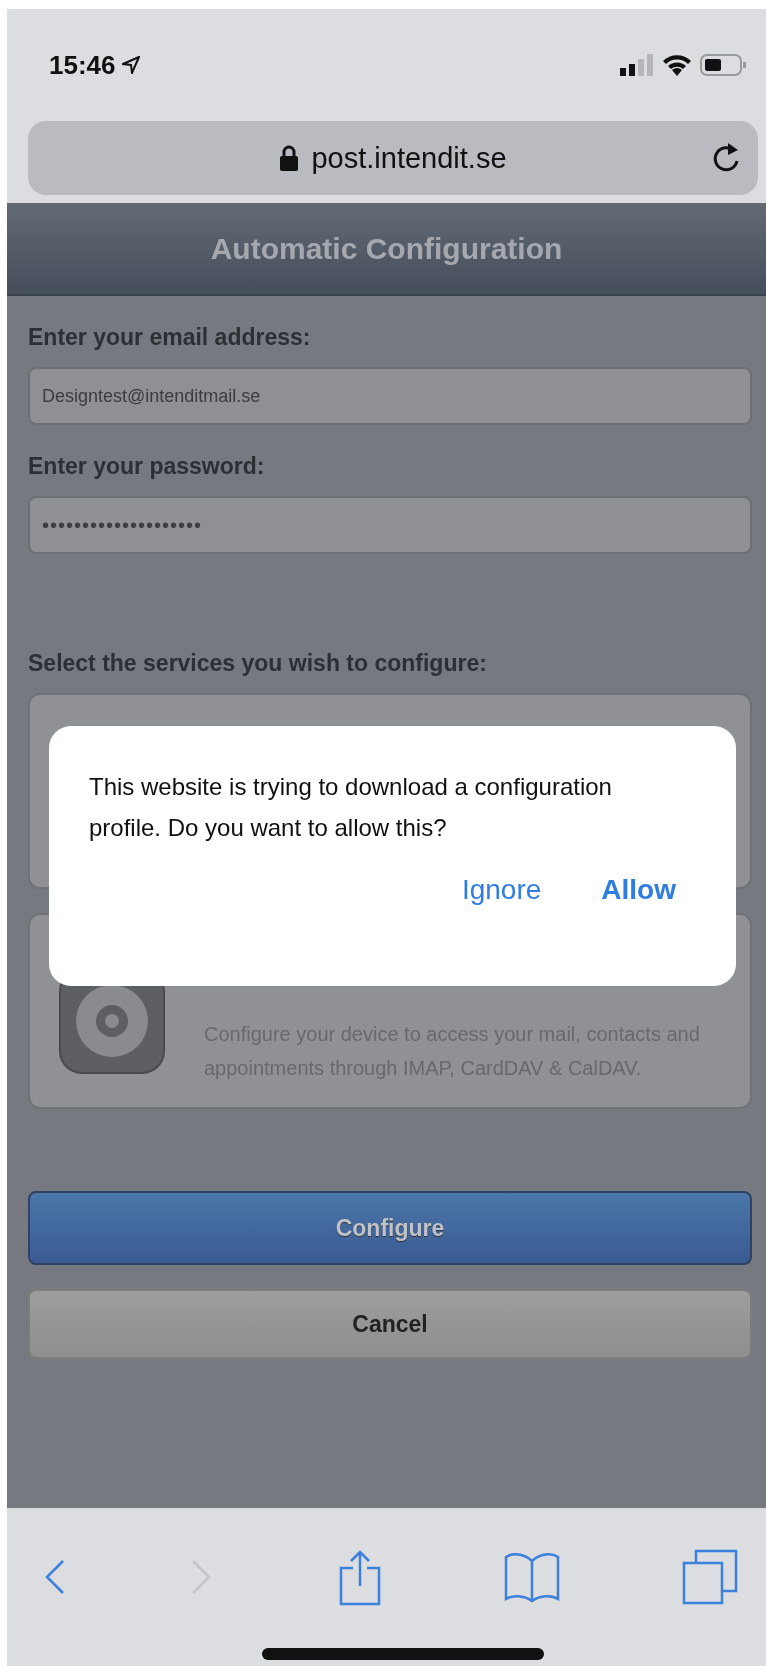 The height and width of the screenshot is (1666, 766). I want to click on address-bar: post.intendit.se, so click(393, 158).